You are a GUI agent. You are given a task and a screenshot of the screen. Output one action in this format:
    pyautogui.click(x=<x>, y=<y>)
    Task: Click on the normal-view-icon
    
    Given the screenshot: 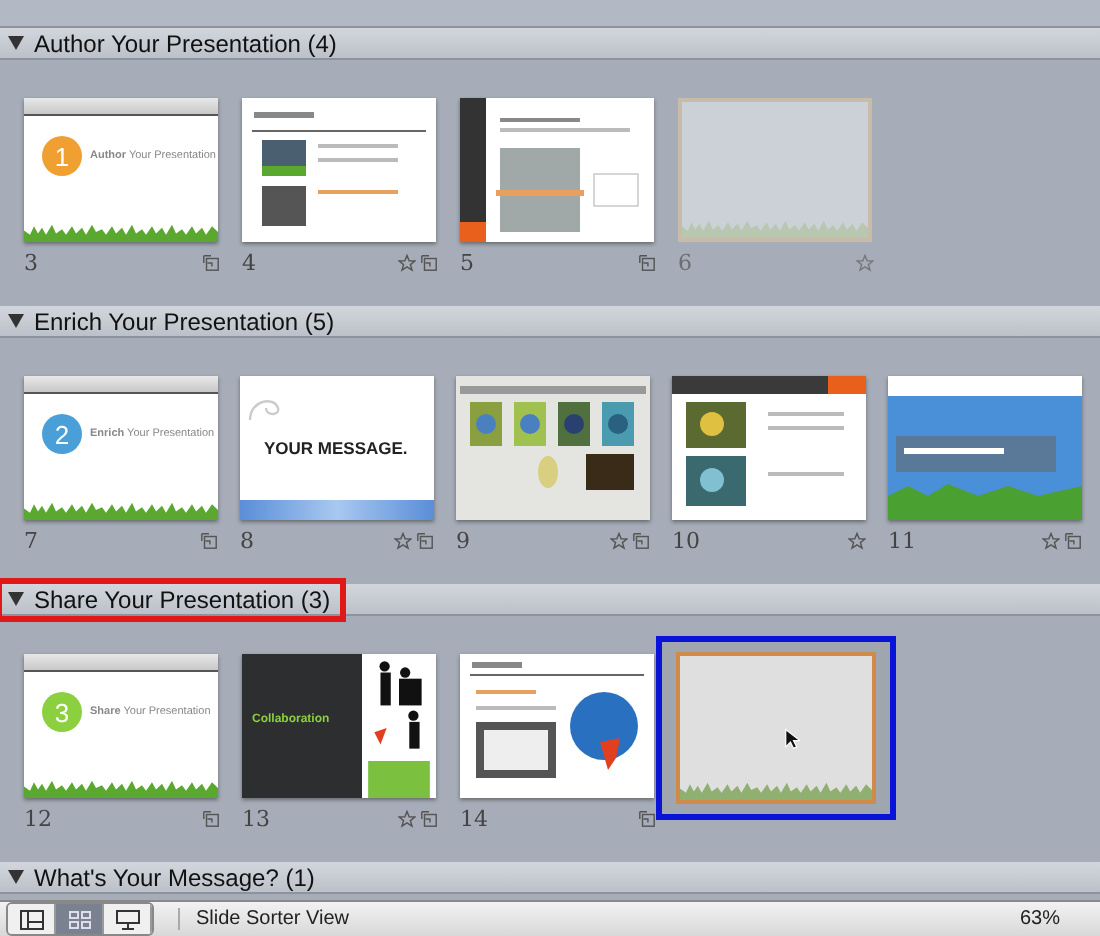 What is the action you would take?
    pyautogui.click(x=31, y=919)
    